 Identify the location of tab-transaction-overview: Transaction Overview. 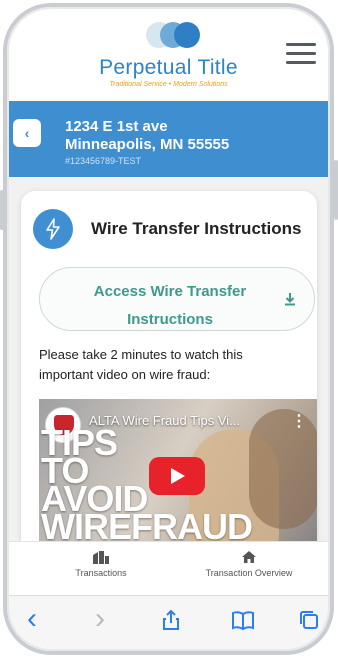
(249, 564).